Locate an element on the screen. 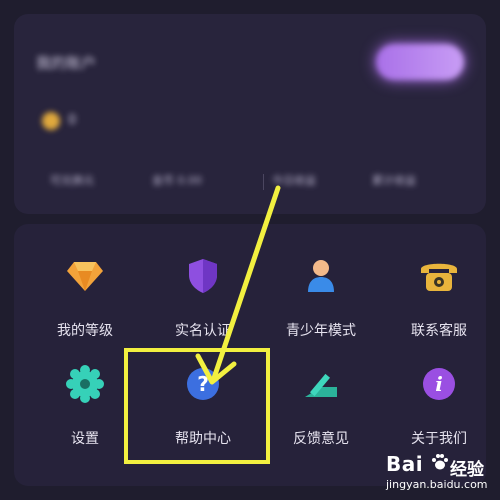  info-icon: i is located at coordinates (439, 384).